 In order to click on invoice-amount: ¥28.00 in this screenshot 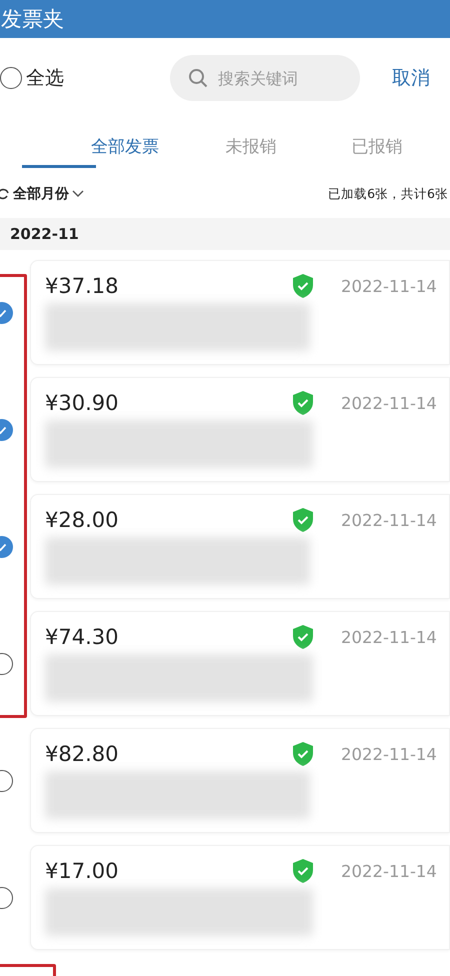, I will do `click(82, 520)`.